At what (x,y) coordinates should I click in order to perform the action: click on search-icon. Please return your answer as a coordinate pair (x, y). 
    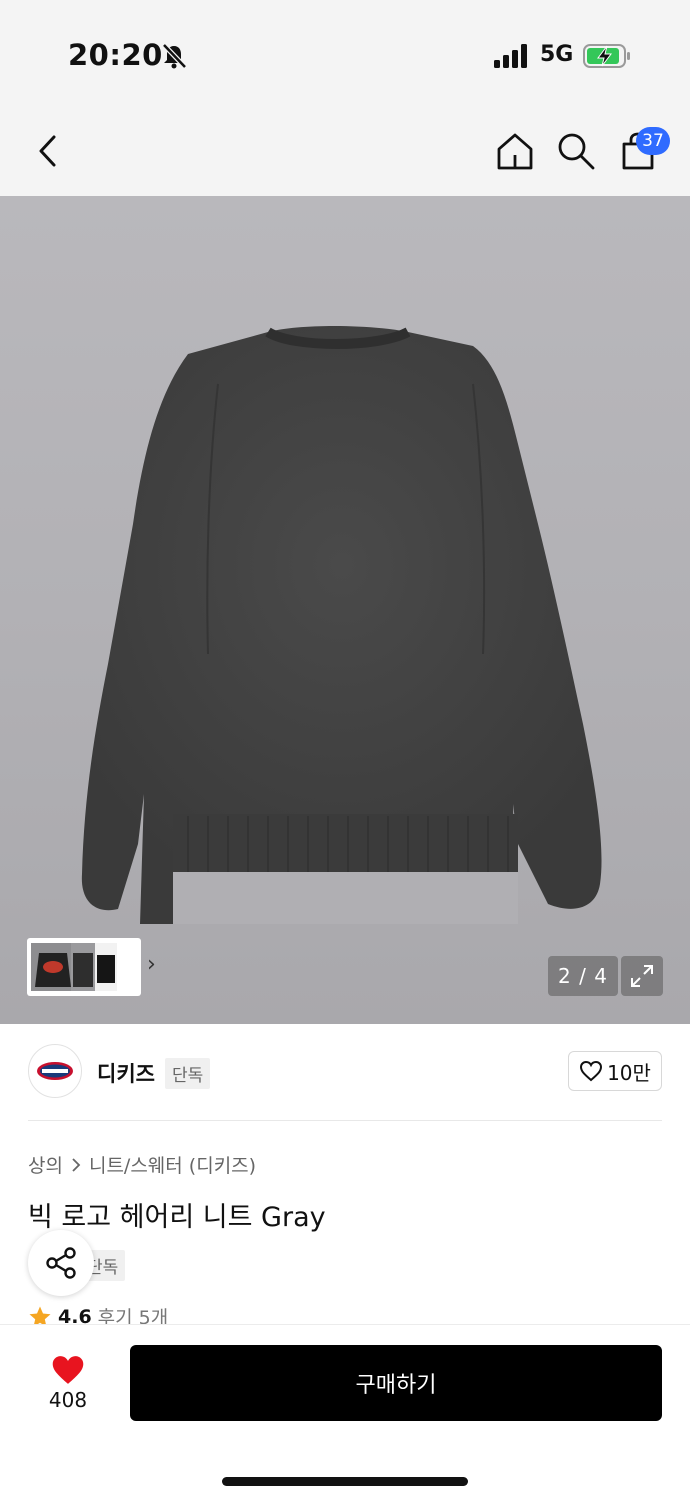
    Looking at the image, I should click on (576, 151).